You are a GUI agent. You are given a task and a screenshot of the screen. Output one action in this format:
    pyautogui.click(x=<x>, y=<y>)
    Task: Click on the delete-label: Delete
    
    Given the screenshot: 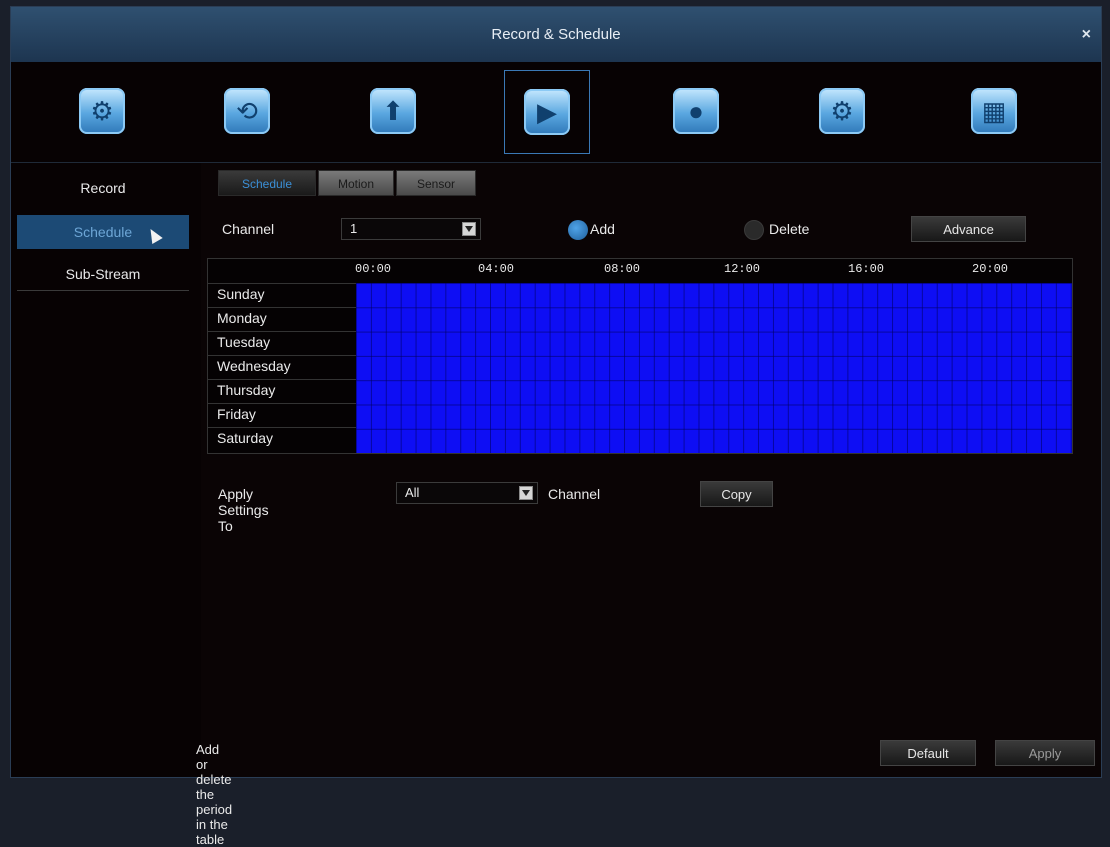 What is the action you would take?
    pyautogui.click(x=789, y=229)
    